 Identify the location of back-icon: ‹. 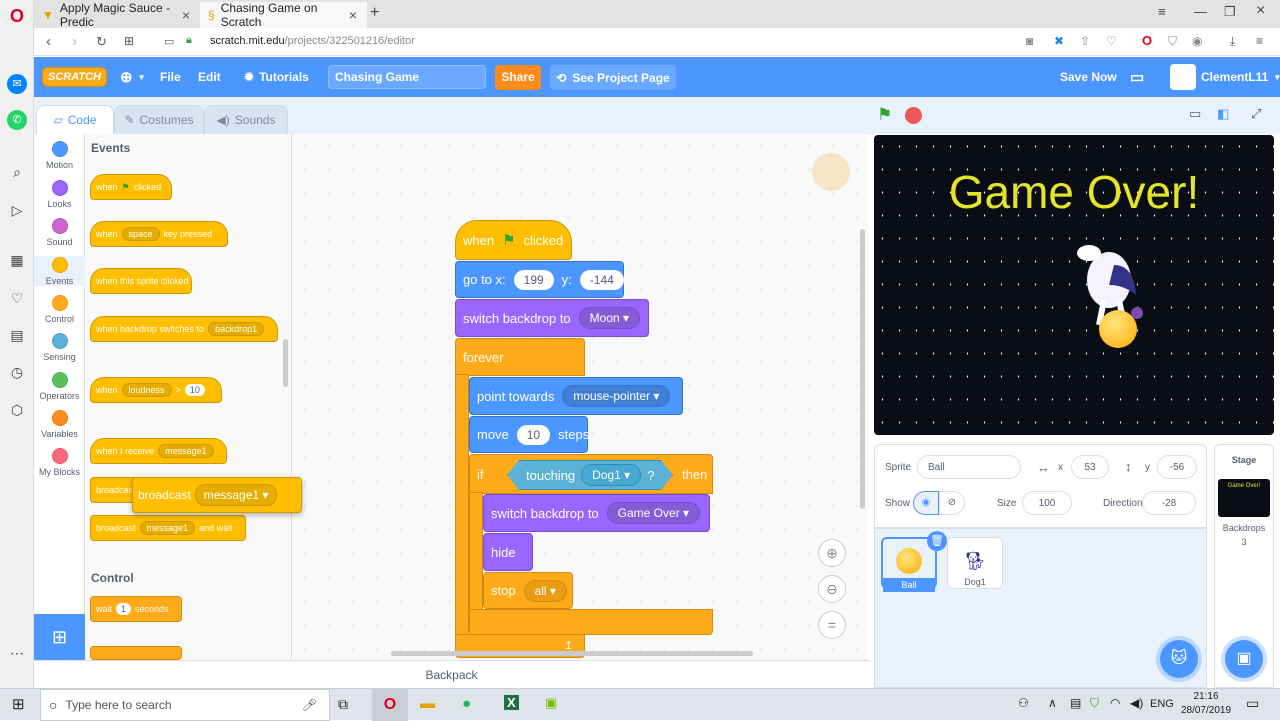
(48, 41).